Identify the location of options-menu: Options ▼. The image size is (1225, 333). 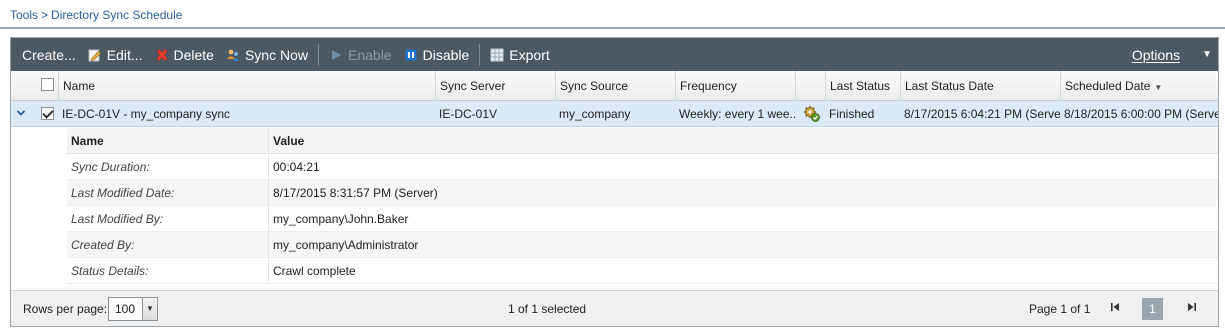
(1172, 54).